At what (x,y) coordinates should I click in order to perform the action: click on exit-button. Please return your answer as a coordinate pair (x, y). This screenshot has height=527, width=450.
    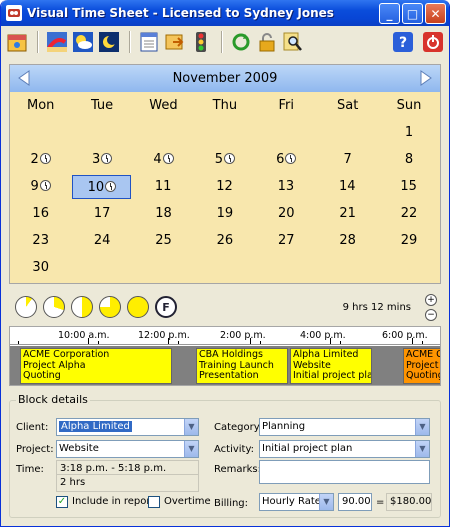
    Looking at the image, I should click on (433, 42).